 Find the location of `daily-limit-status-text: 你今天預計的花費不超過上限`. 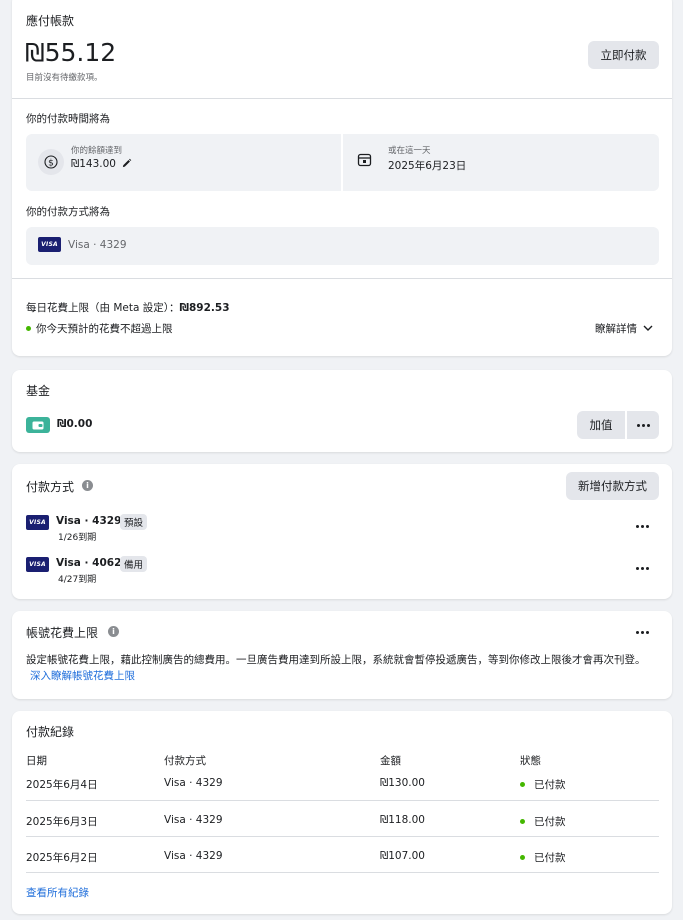

daily-limit-status-text: 你今天預計的花費不超過上限 is located at coordinates (104, 329).